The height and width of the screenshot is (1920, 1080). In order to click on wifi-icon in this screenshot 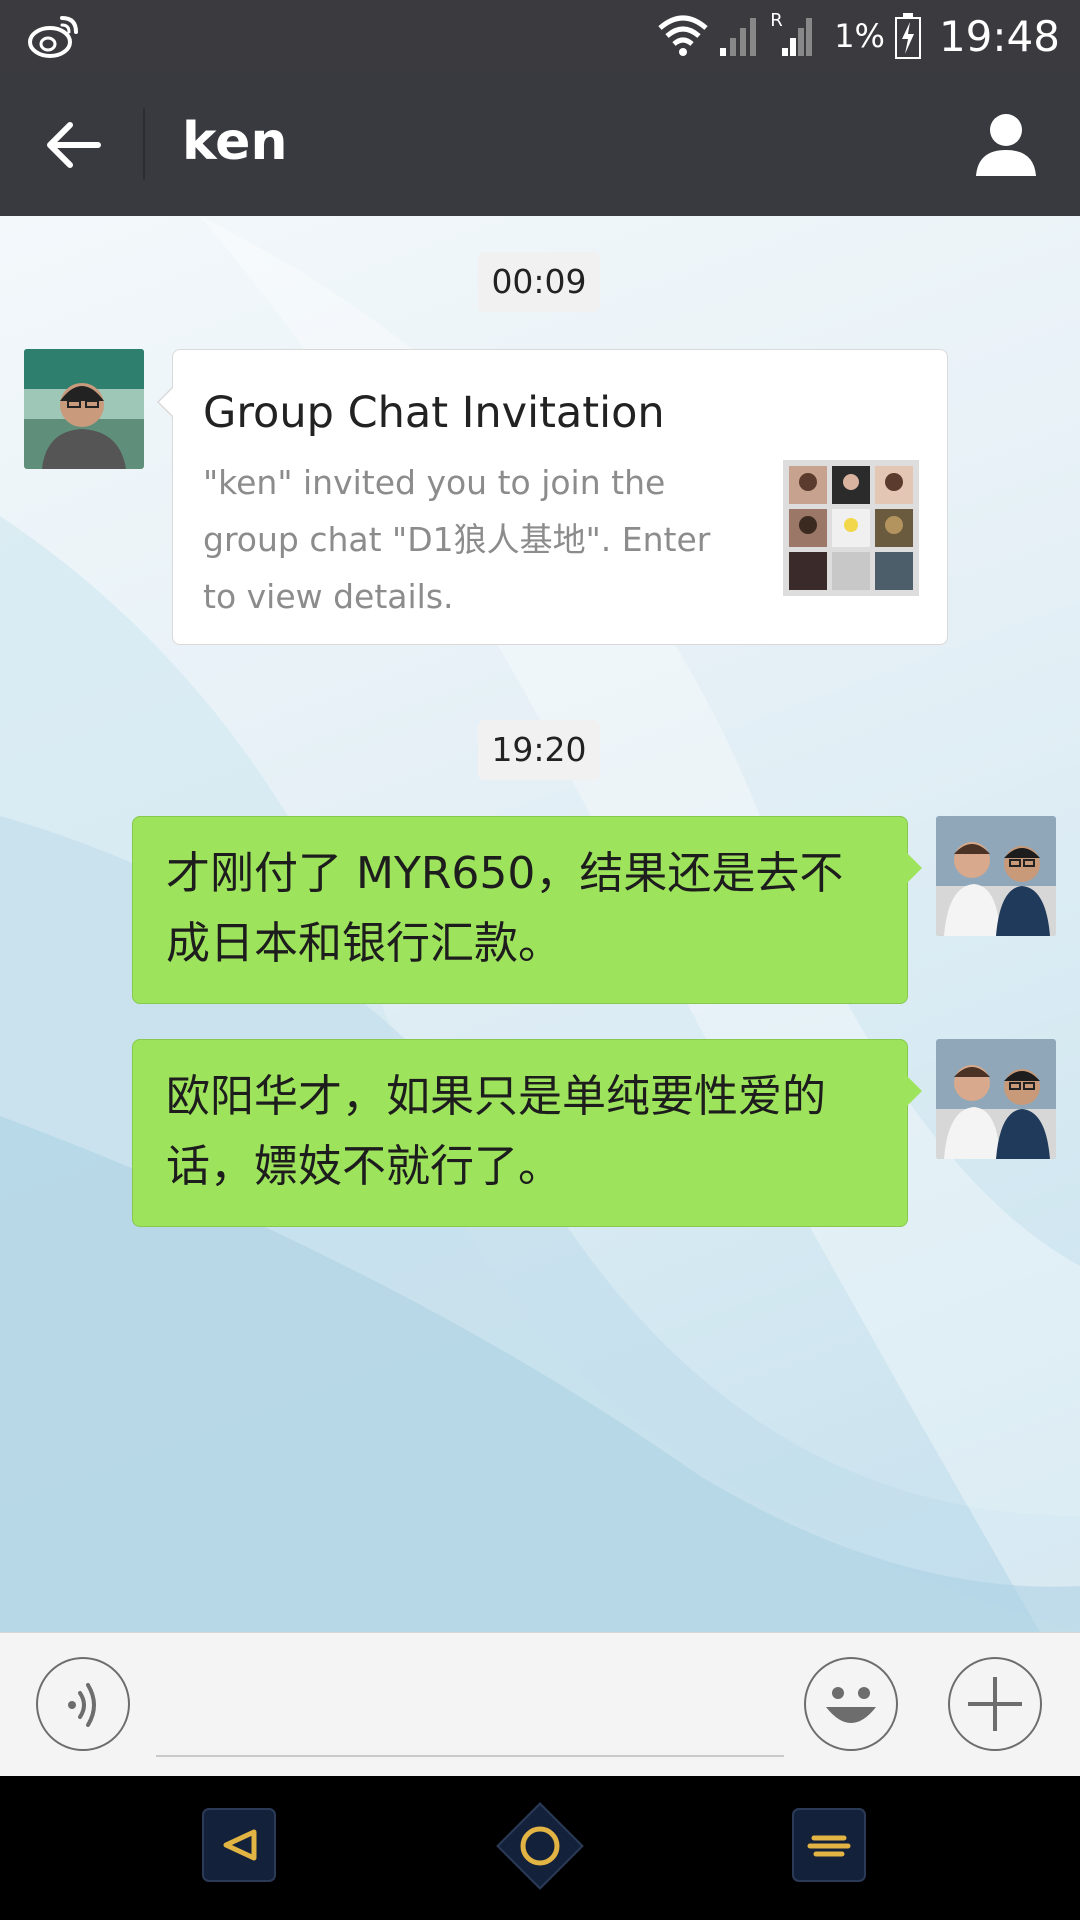, I will do `click(683, 35)`.